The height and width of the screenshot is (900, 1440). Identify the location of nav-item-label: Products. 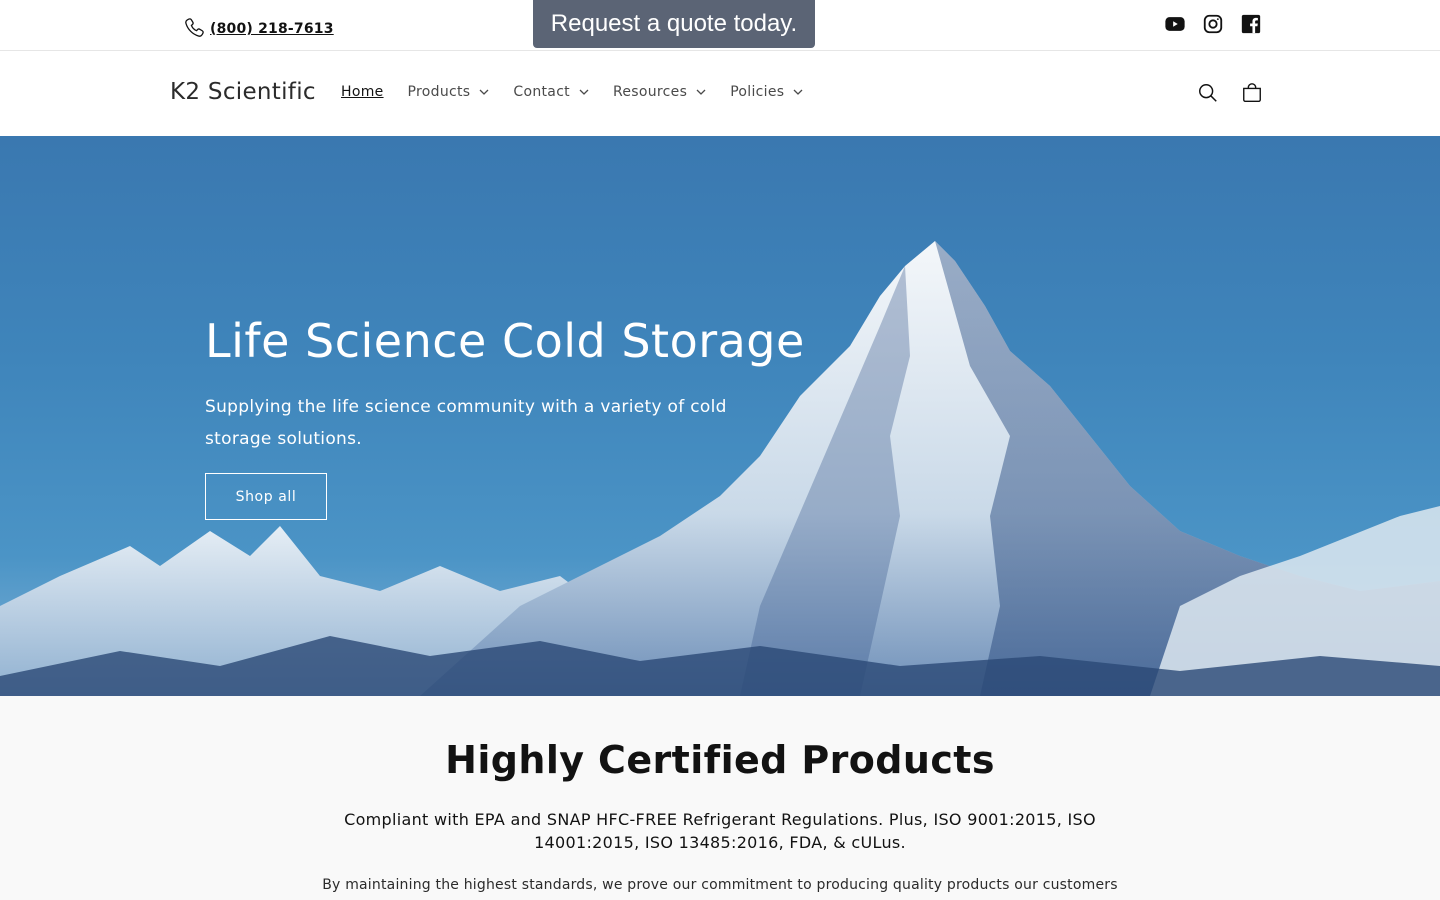
(439, 92).